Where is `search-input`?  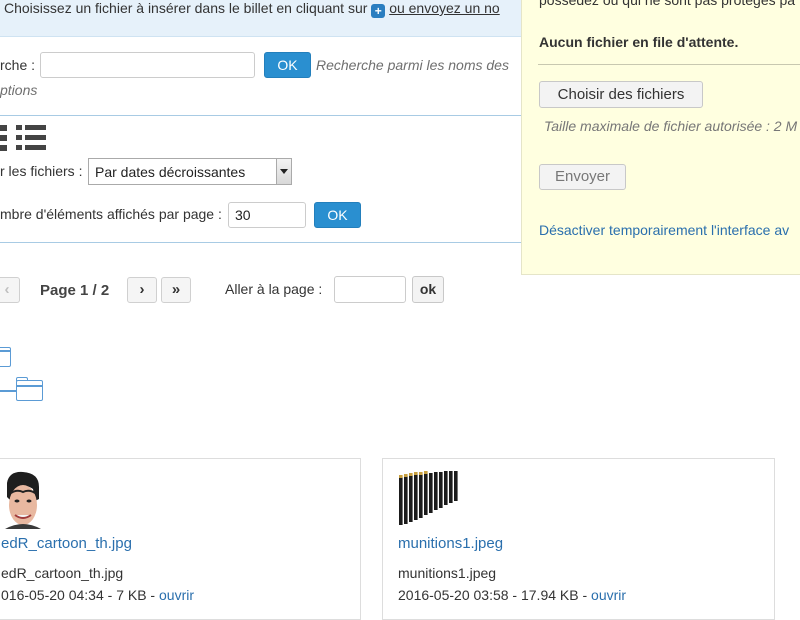 search-input is located at coordinates (147, 65).